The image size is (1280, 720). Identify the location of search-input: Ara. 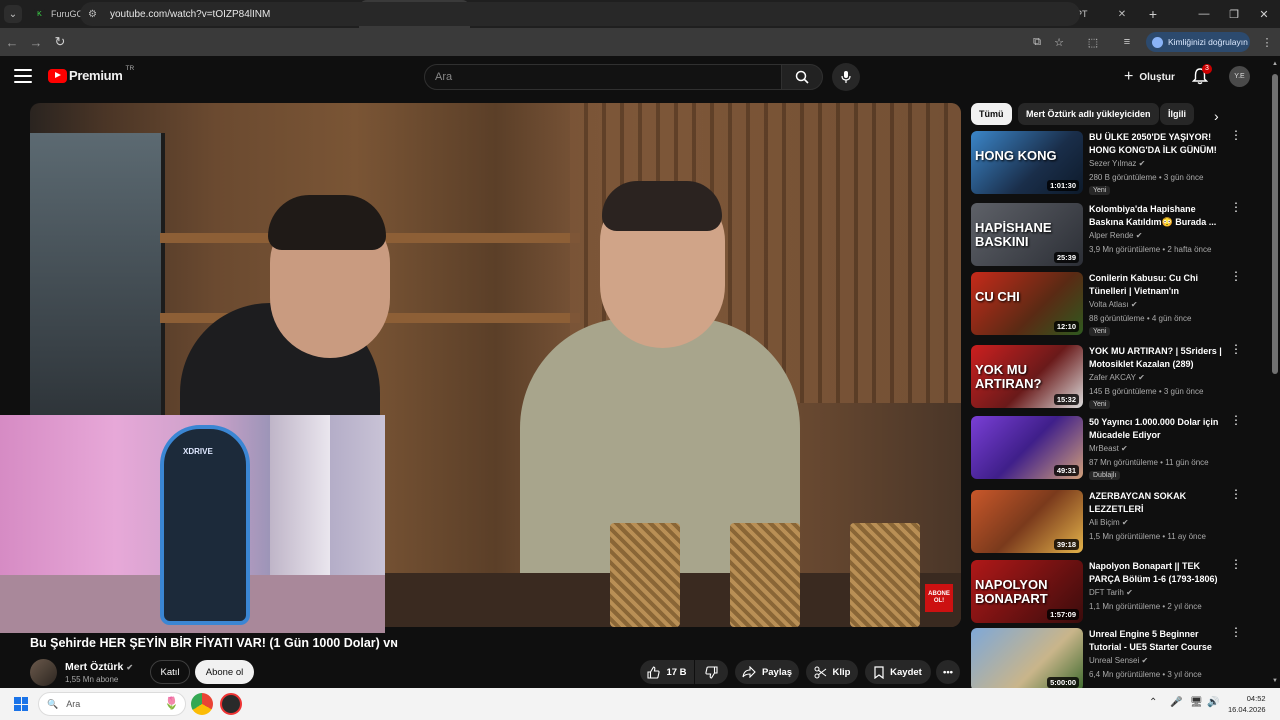
(603, 77).